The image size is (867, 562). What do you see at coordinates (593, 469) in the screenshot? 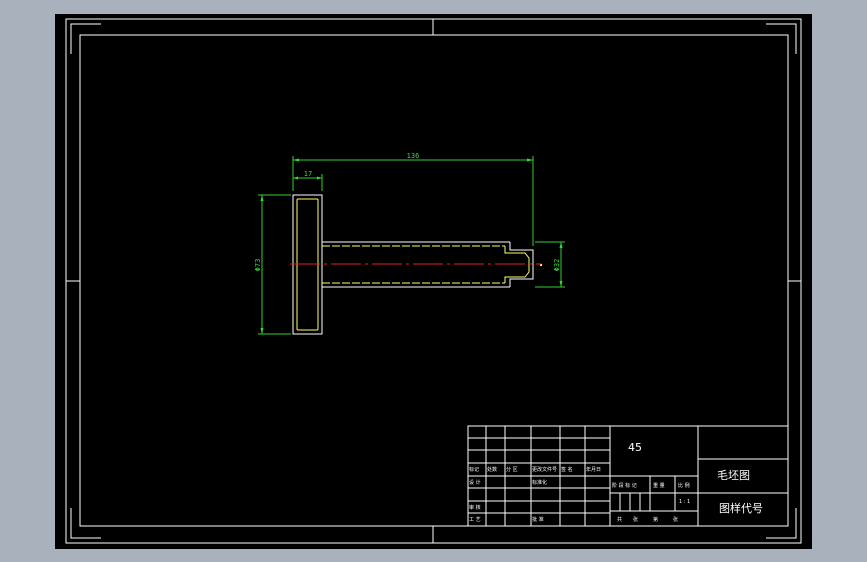
I see `label-date: 年月日` at bounding box center [593, 469].